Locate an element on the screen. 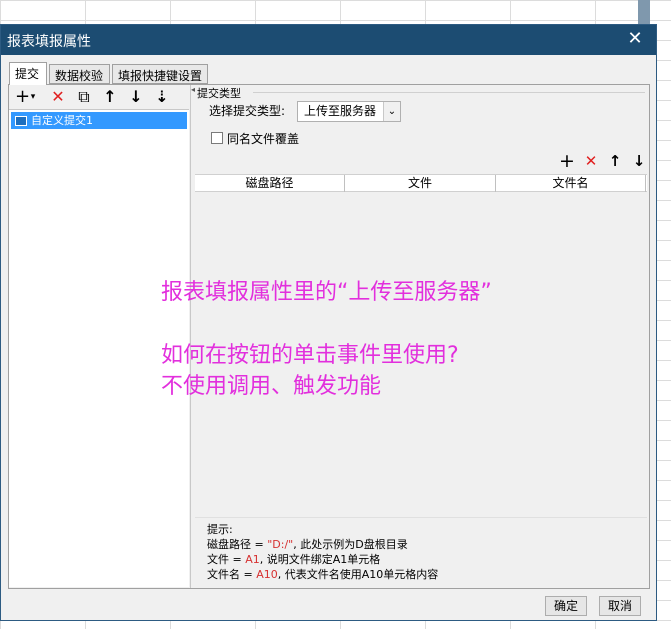 This screenshot has width=671, height=629. delete-row-icon: ✕ is located at coordinates (591, 161).